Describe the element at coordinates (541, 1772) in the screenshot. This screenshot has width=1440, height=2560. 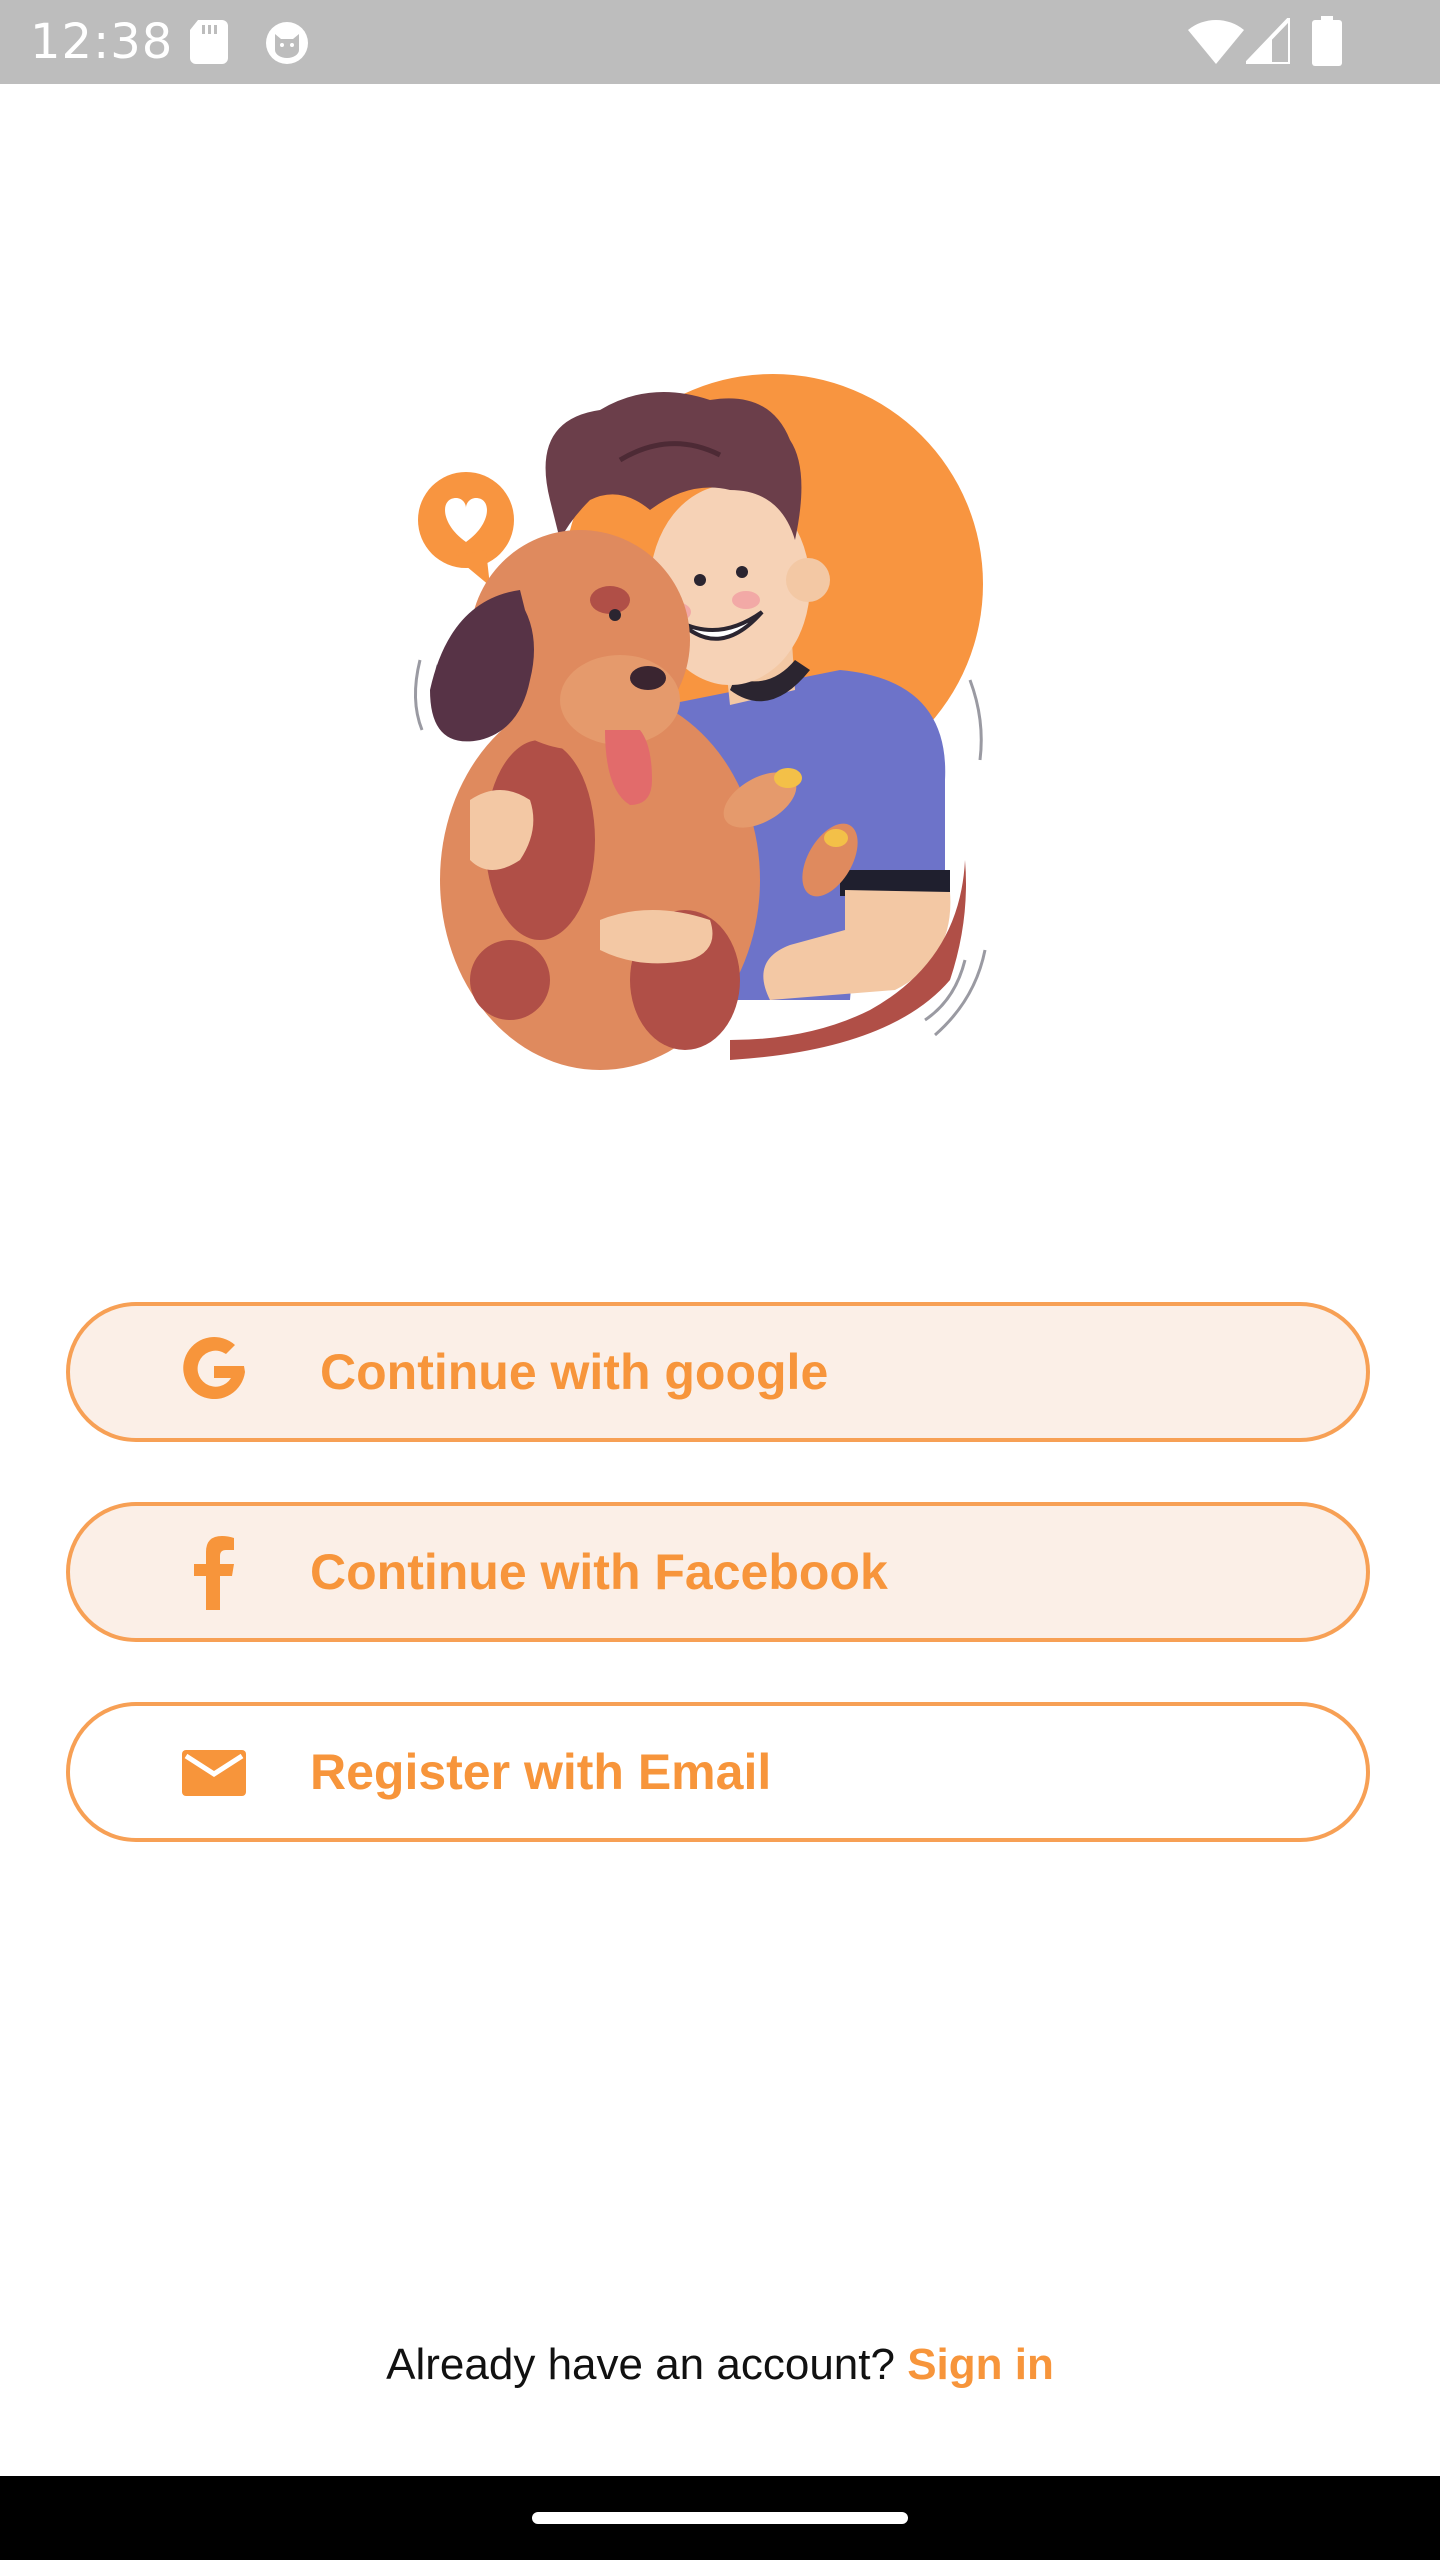
I see `email-button-label: Register with Email` at that location.